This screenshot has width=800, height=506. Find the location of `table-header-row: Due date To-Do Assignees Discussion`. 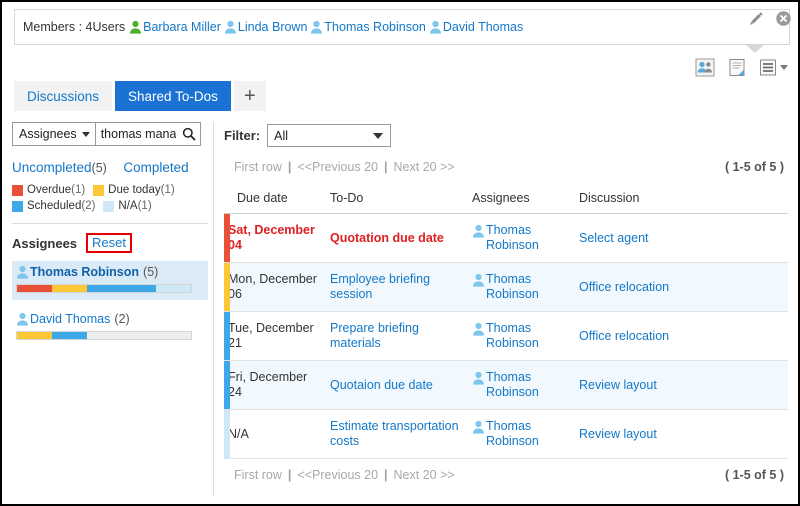

table-header-row: Due date To-Do Assignees Discussion is located at coordinates (506, 199).